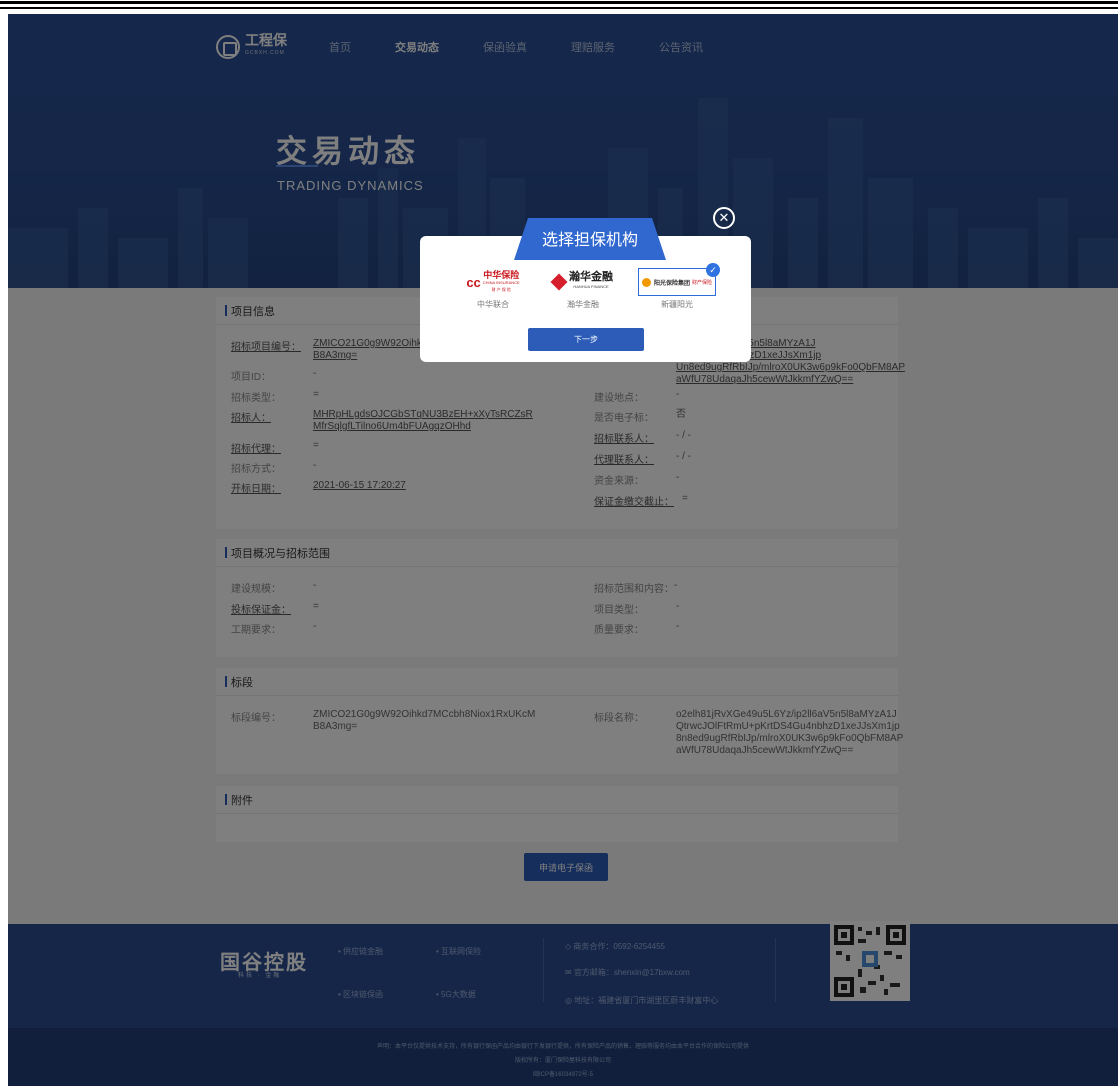 Image resolution: width=1118 pixels, height=1086 pixels. Describe the element at coordinates (559, 6) in the screenshot. I see `top-rule` at that location.